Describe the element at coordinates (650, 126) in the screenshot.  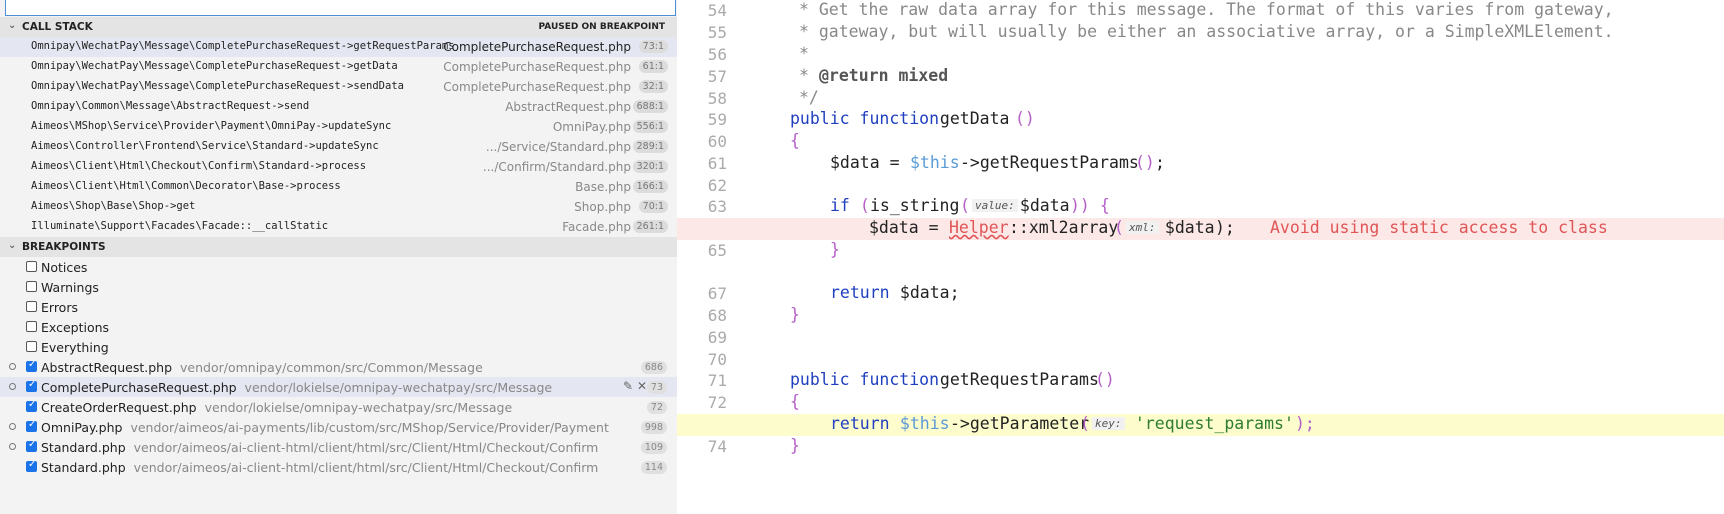
I see `frame-line: 556:1` at that location.